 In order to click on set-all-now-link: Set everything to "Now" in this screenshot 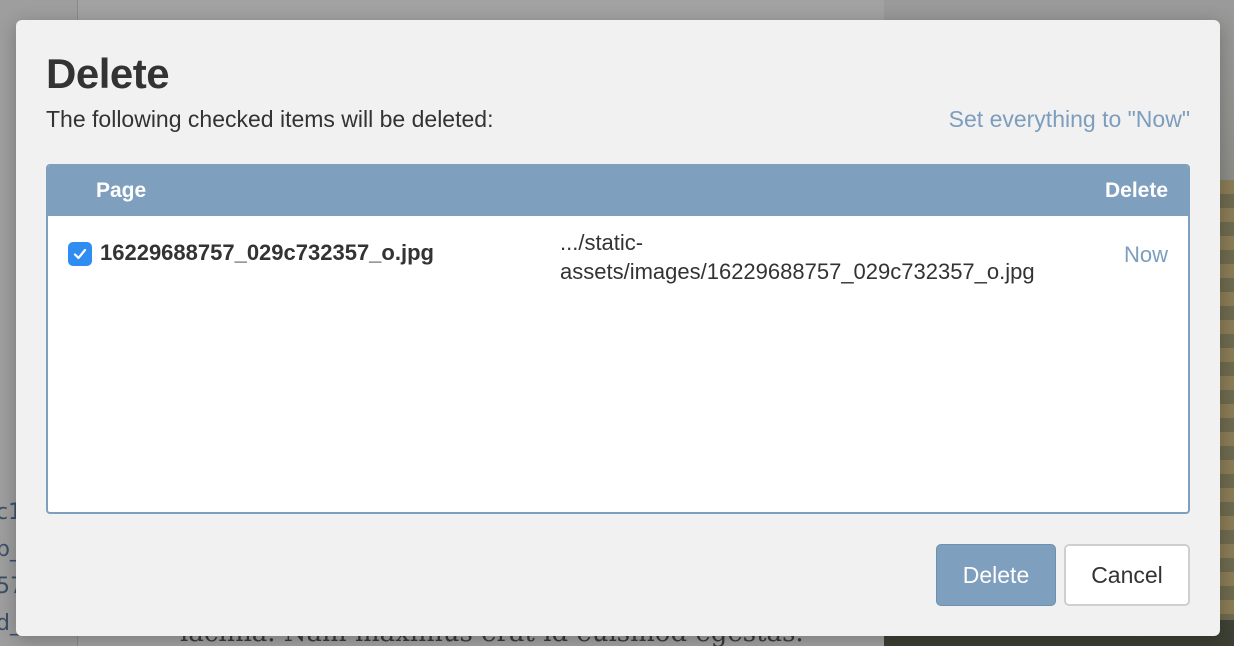, I will do `click(1069, 119)`.